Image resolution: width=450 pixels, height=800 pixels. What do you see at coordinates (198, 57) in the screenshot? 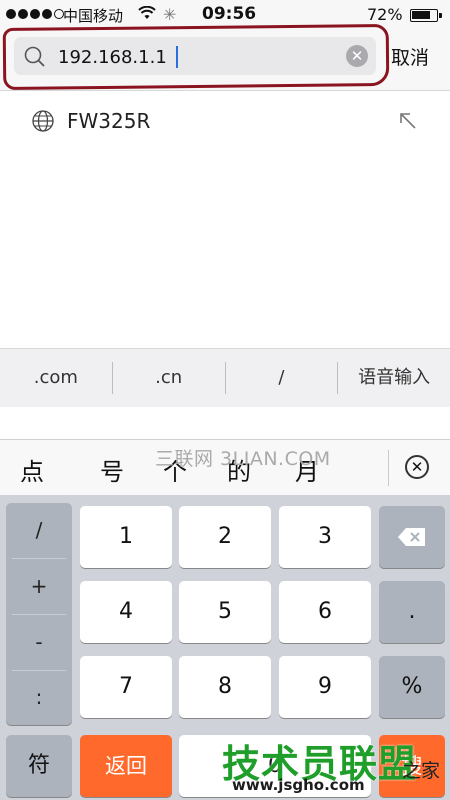
I see `url-search-input` at bounding box center [198, 57].